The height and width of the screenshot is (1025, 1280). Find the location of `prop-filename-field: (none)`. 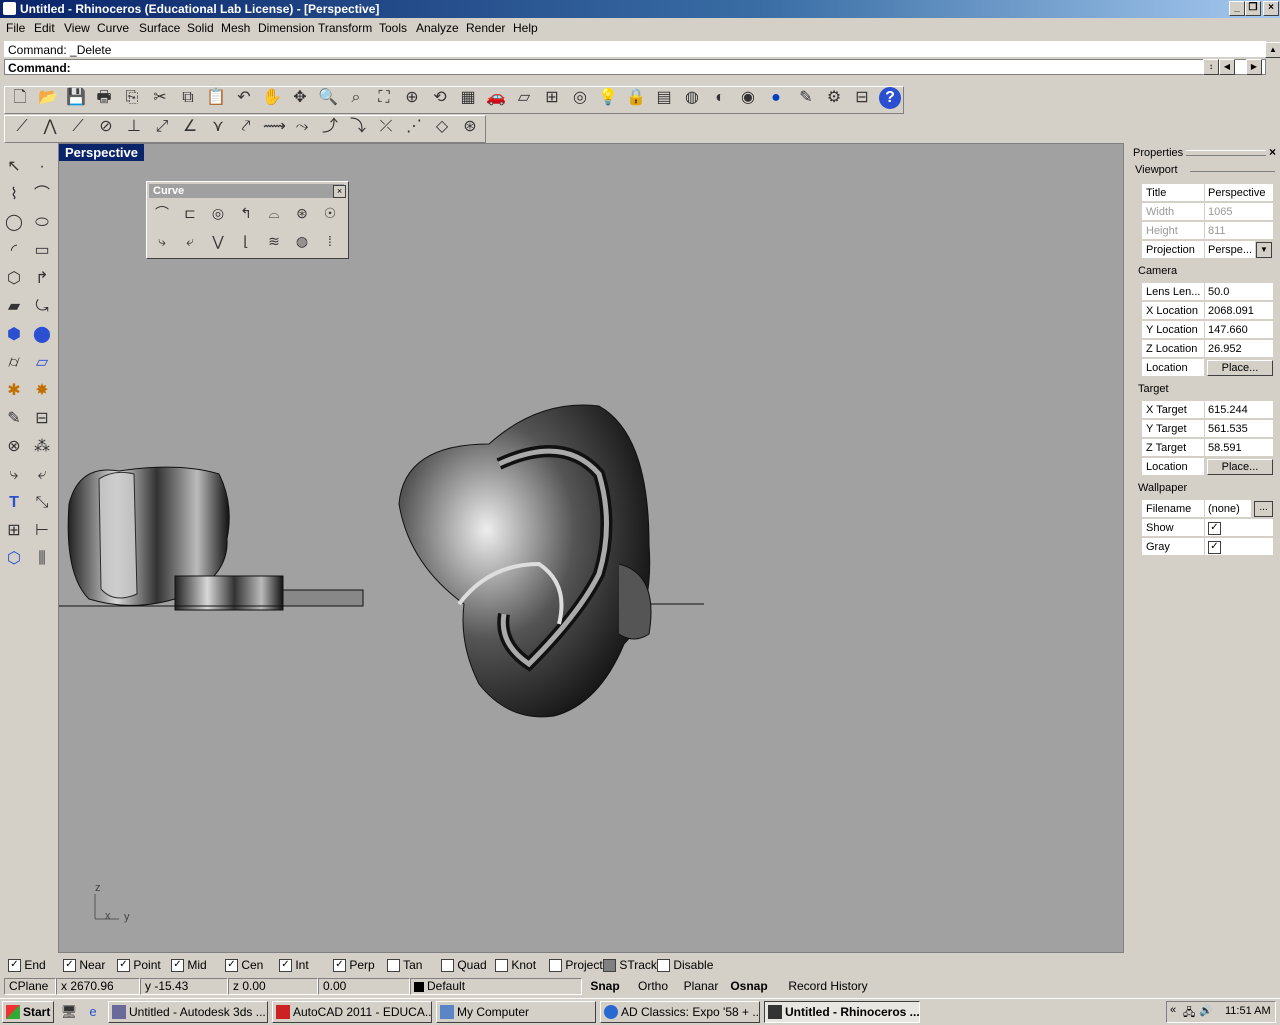

prop-filename-field: (none) is located at coordinates (1228, 509).